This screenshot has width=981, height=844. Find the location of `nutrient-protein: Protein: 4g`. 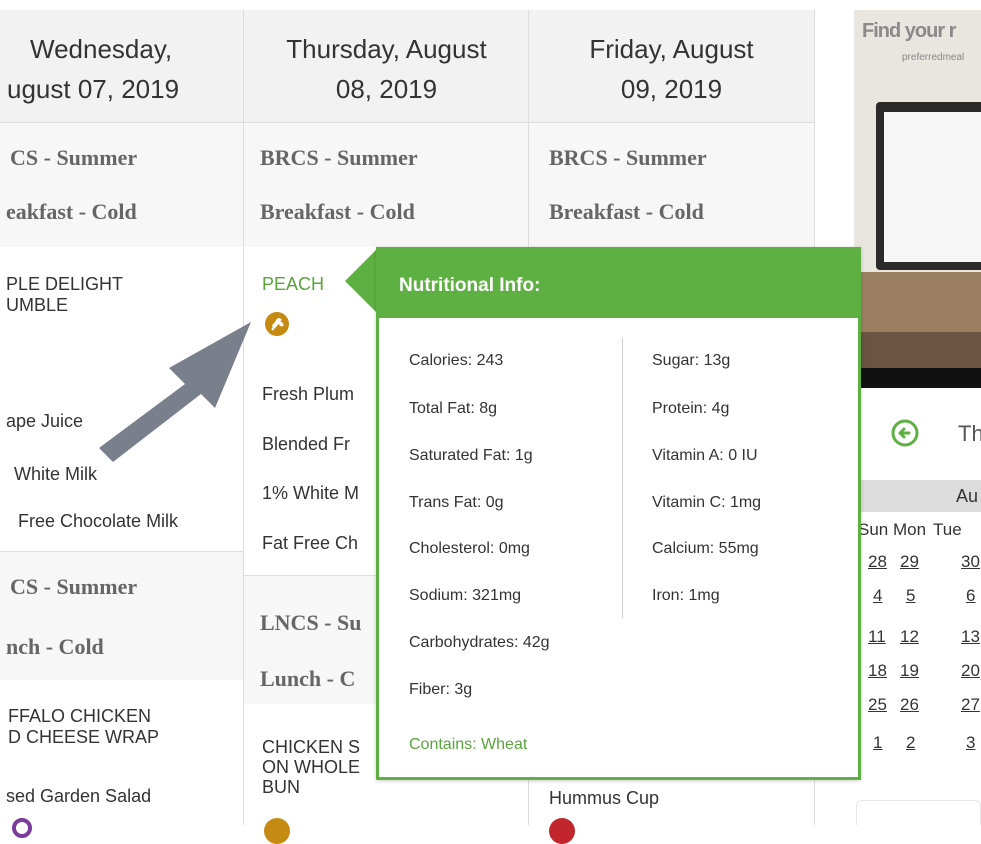

nutrient-protein: Protein: 4g is located at coordinates (691, 408).